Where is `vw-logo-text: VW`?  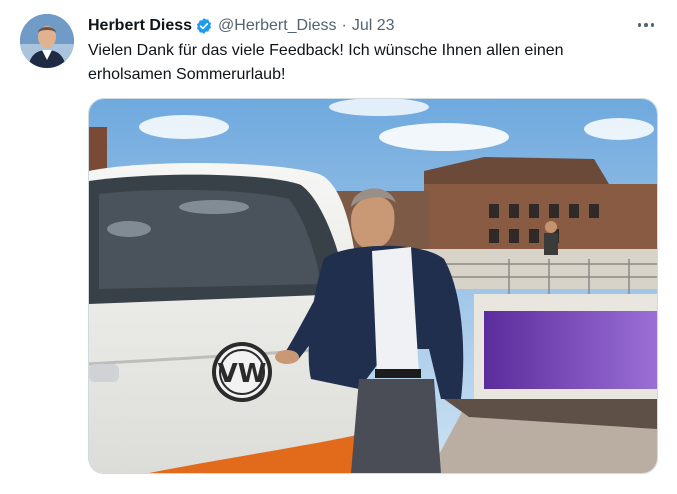 vw-logo-text: VW is located at coordinates (242, 374).